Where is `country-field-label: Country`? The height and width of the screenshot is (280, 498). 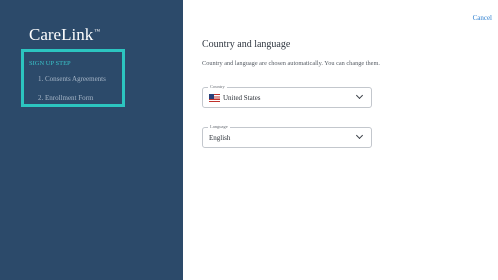 country-field-label: Country is located at coordinates (217, 87).